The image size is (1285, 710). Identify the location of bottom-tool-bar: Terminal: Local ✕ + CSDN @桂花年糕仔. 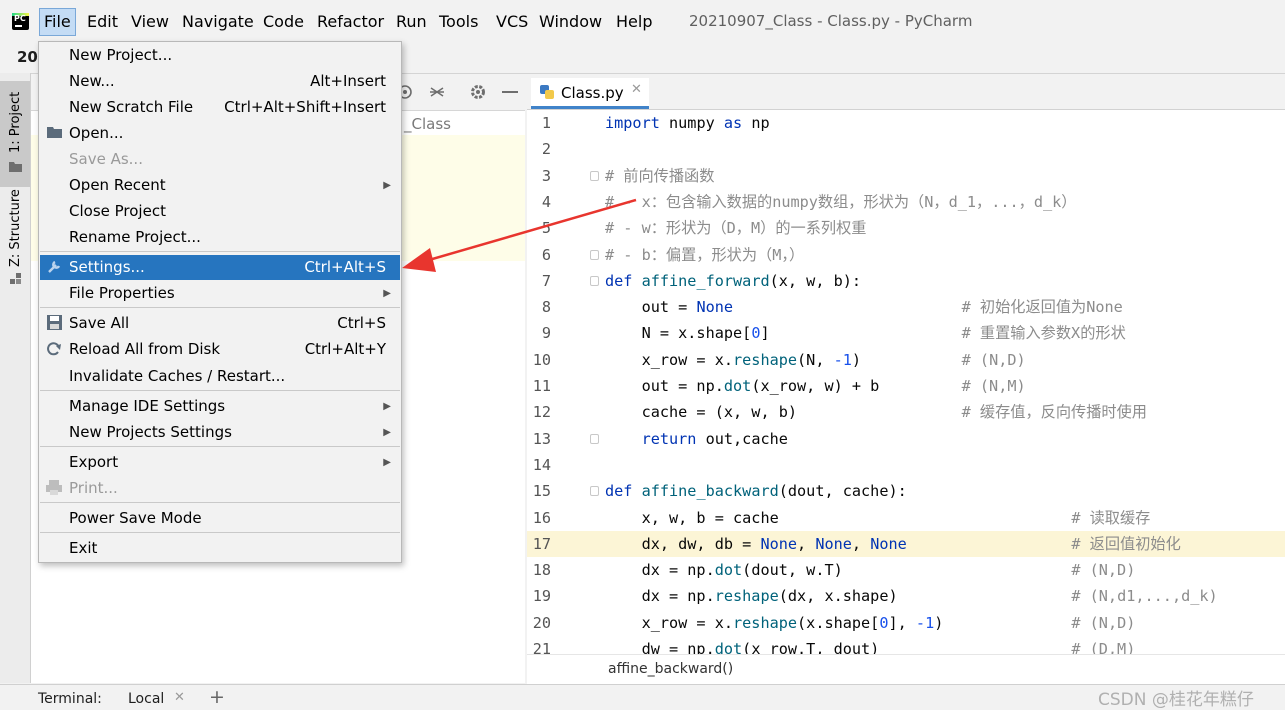
(642, 697).